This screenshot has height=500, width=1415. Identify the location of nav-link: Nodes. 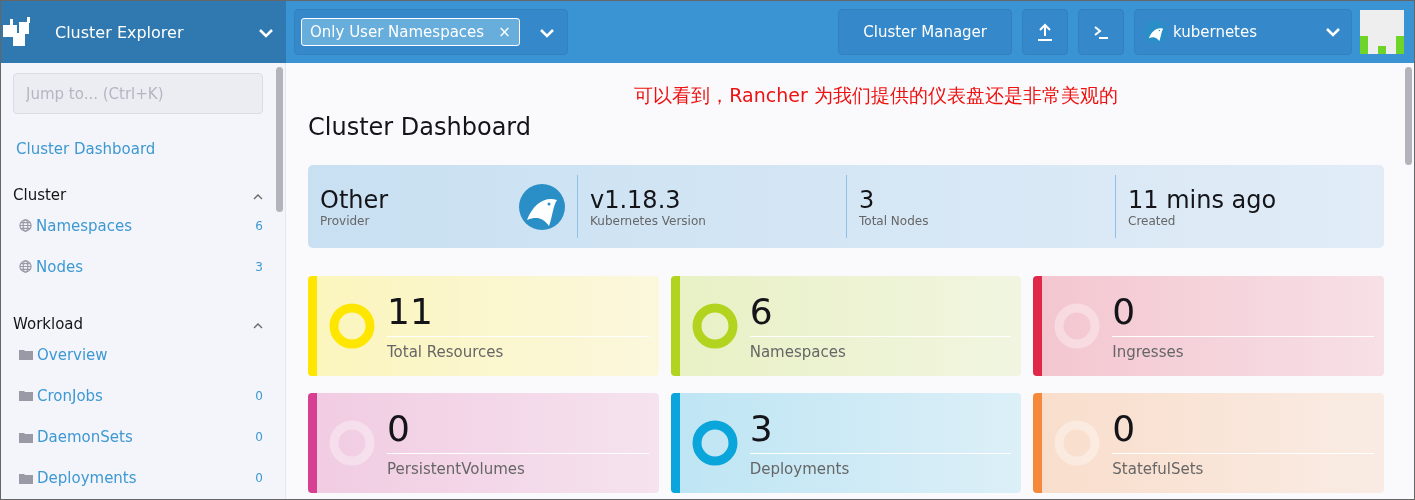
(146, 266).